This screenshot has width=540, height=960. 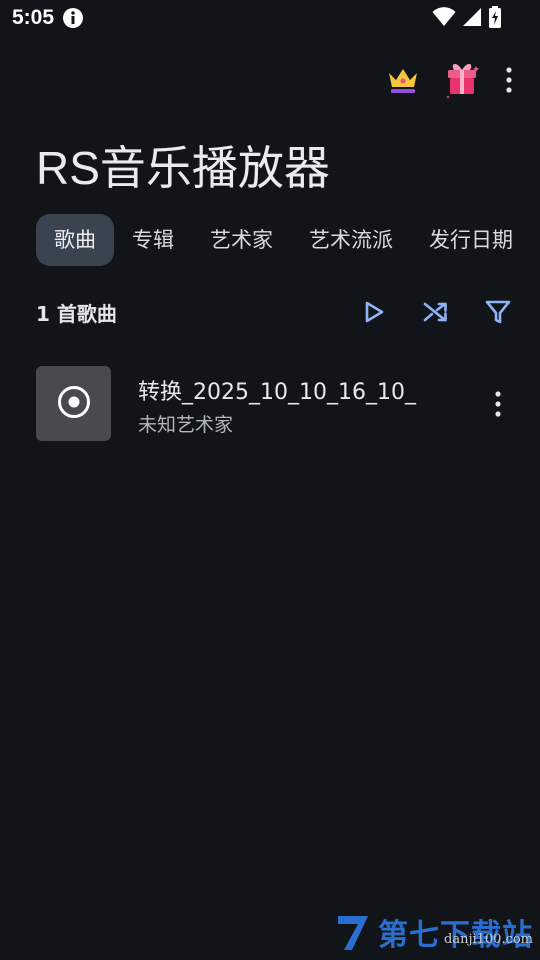 What do you see at coordinates (489, 939) in the screenshot?
I see `watermark-url: danji100.com` at bounding box center [489, 939].